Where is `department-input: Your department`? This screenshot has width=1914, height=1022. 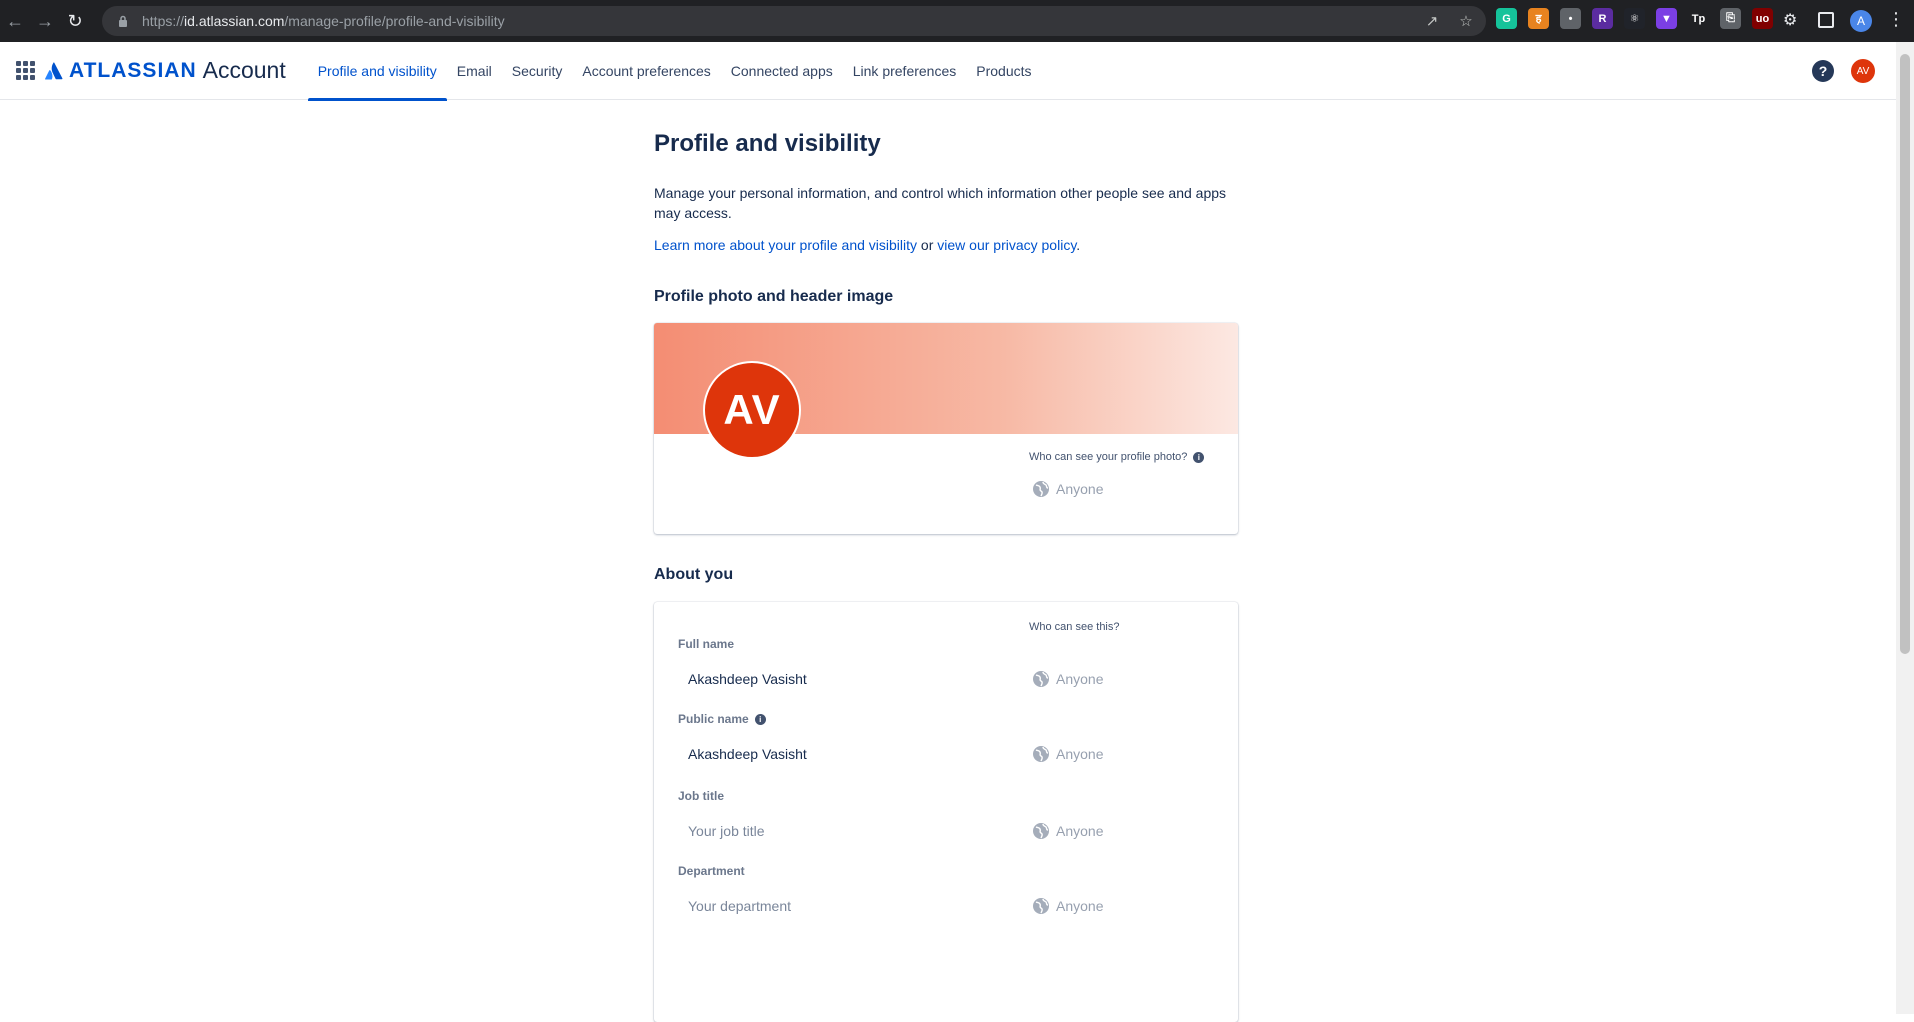
department-input: Your department is located at coordinates (739, 906).